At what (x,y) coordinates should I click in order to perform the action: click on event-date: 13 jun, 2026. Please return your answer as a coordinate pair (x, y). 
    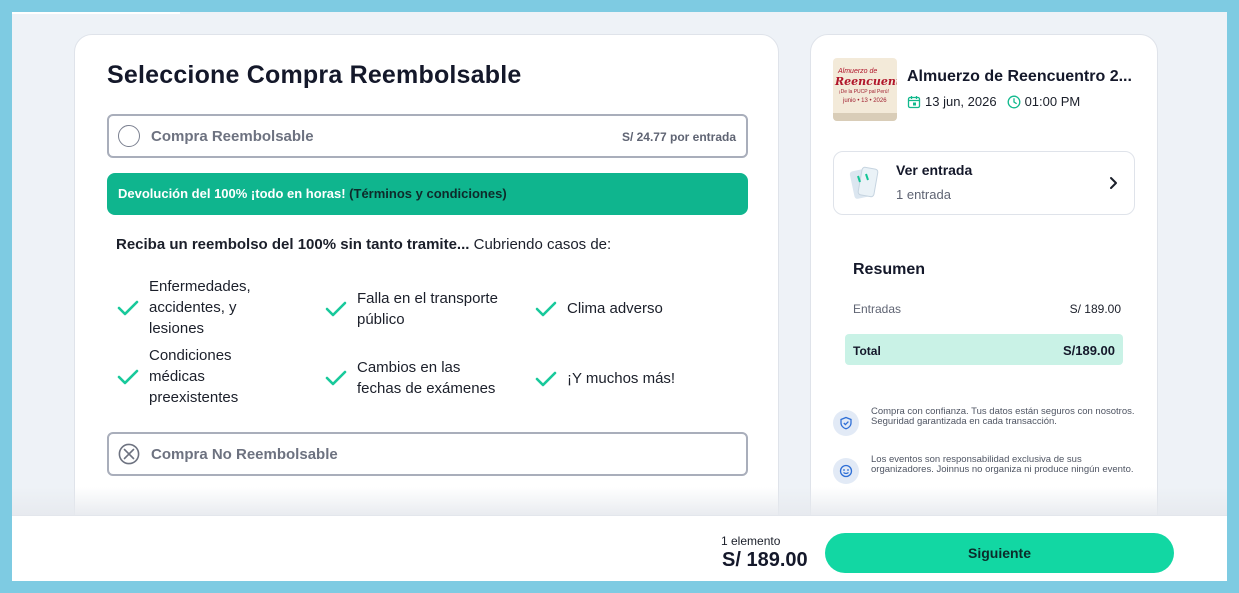
    Looking at the image, I should click on (961, 101).